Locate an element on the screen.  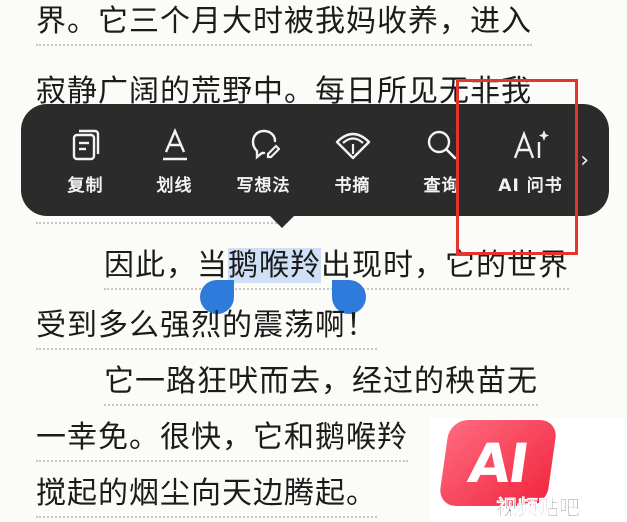
text-line: 一幸免。很快，它和鹅喉羚 is located at coordinates (222, 440).